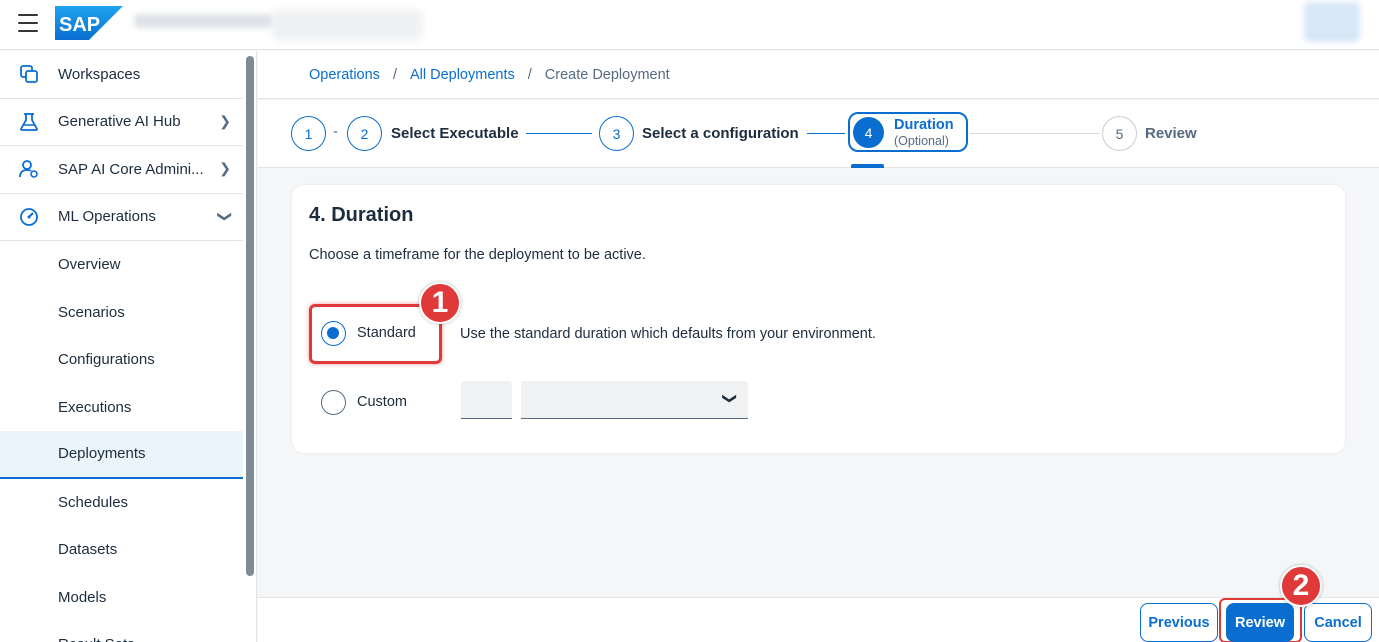 Image resolution: width=1379 pixels, height=642 pixels. Describe the element at coordinates (250, 316) in the screenshot. I see `sidebar-scrollbar-thumb` at that location.